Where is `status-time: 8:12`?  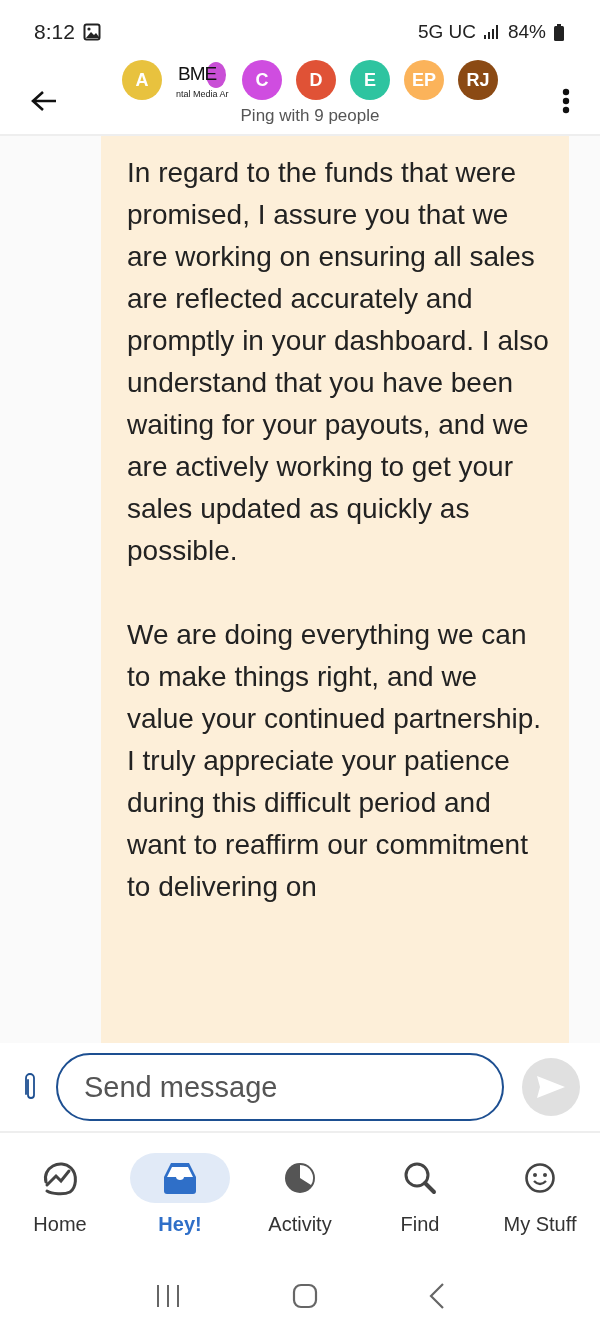 status-time: 8:12 is located at coordinates (54, 32).